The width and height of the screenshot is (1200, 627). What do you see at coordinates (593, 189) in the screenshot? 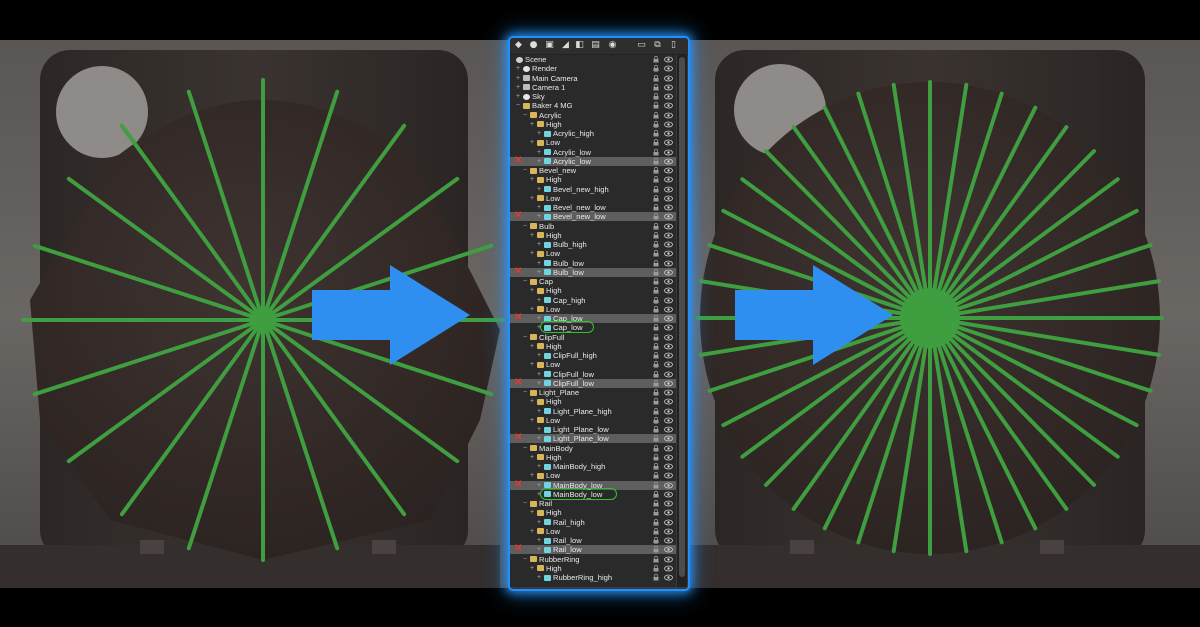
I see `outliner-row: + Bevel_new_high` at bounding box center [593, 189].